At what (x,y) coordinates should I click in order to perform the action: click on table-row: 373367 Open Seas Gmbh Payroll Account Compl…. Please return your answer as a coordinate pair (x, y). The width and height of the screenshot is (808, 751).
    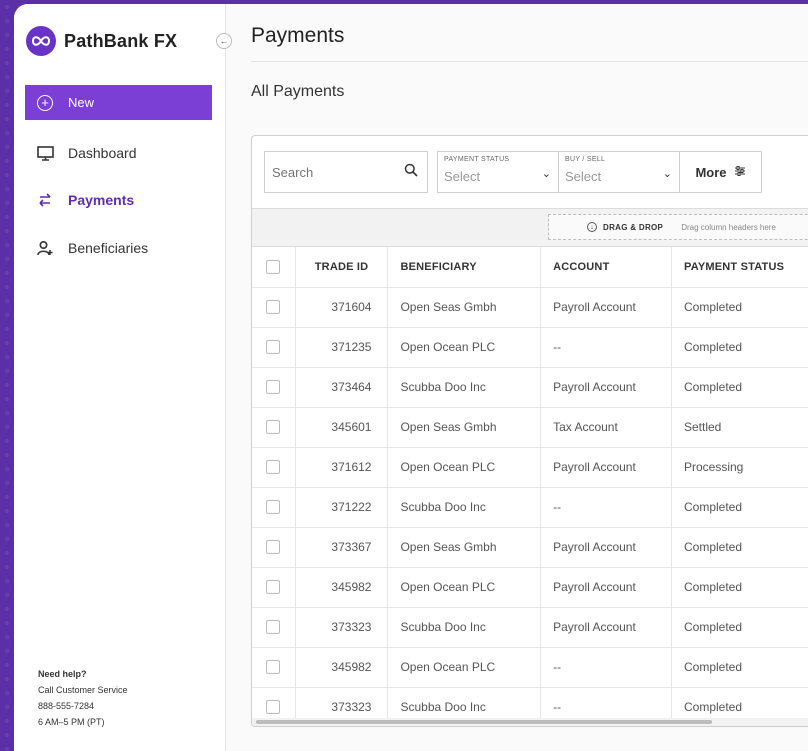
    Looking at the image, I should click on (530, 547).